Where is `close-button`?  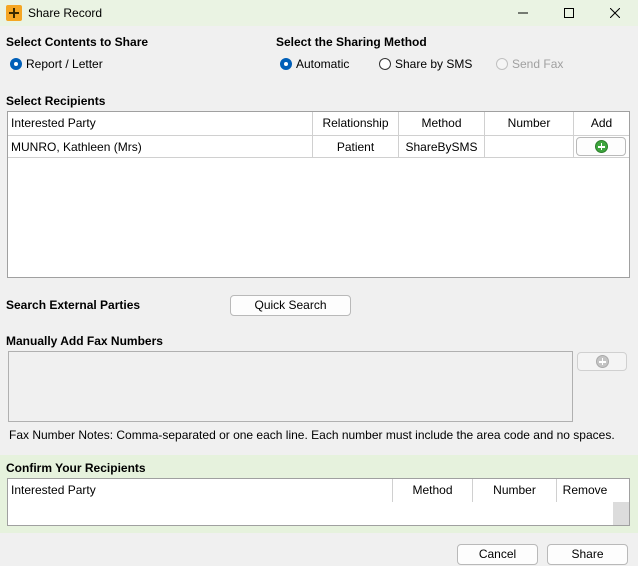 close-button is located at coordinates (615, 13).